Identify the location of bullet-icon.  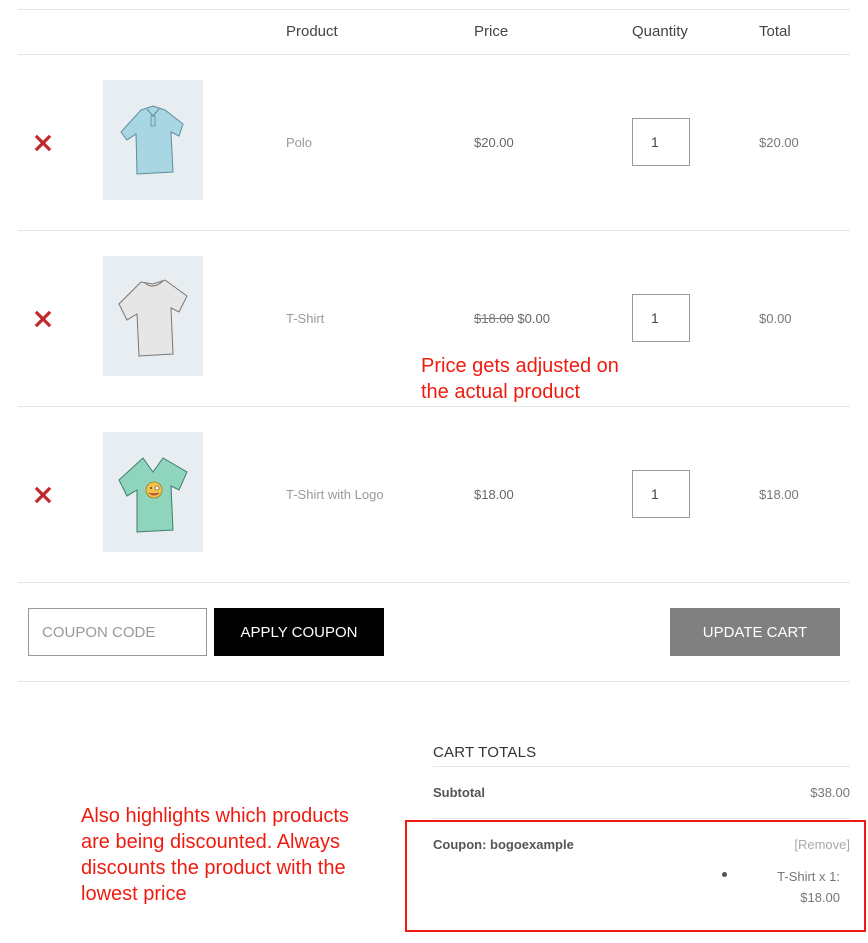
(724, 874).